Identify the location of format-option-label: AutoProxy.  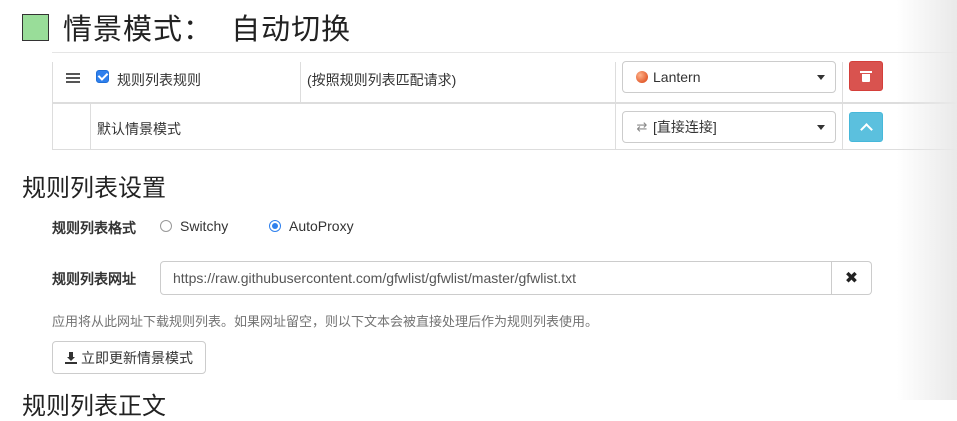
(321, 226).